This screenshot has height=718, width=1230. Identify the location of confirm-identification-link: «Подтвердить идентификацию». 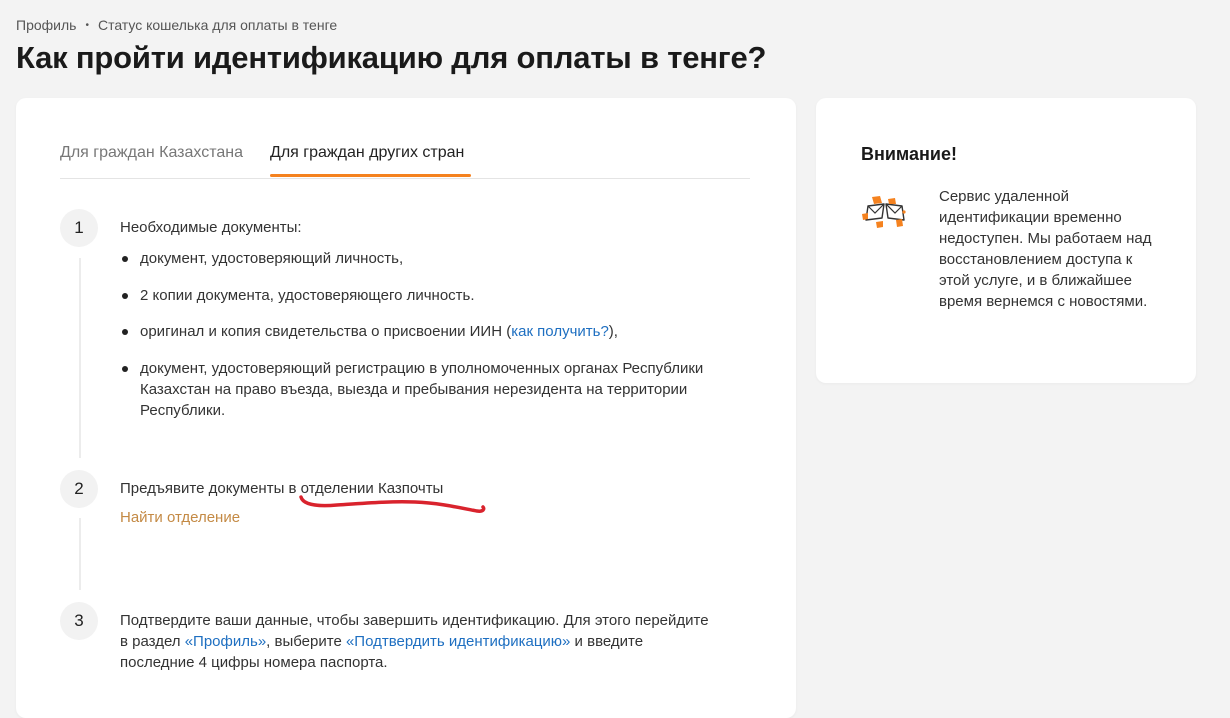
(458, 641).